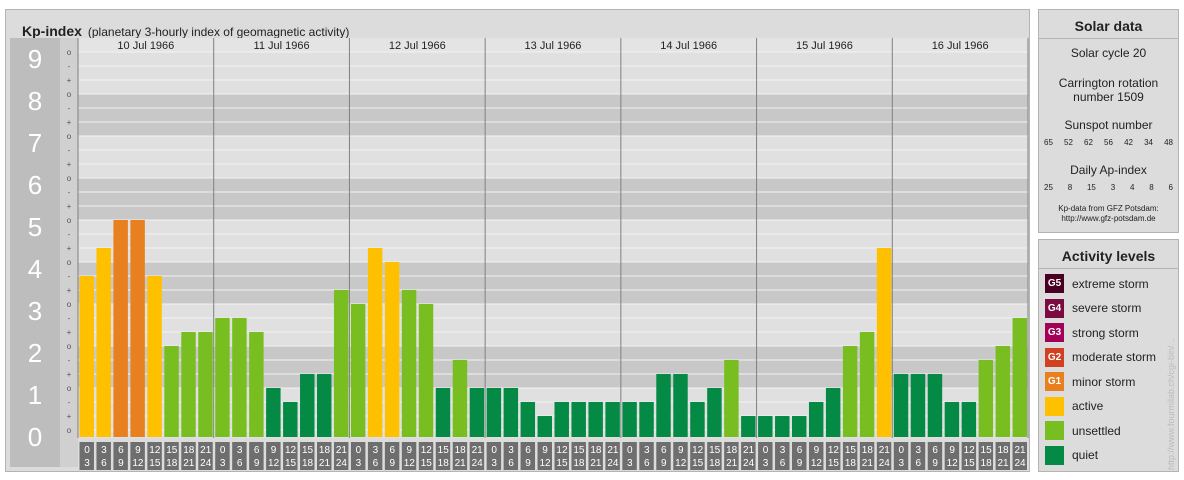 The height and width of the screenshot is (480, 1184). I want to click on interval-end-label: 15, so click(291, 463).